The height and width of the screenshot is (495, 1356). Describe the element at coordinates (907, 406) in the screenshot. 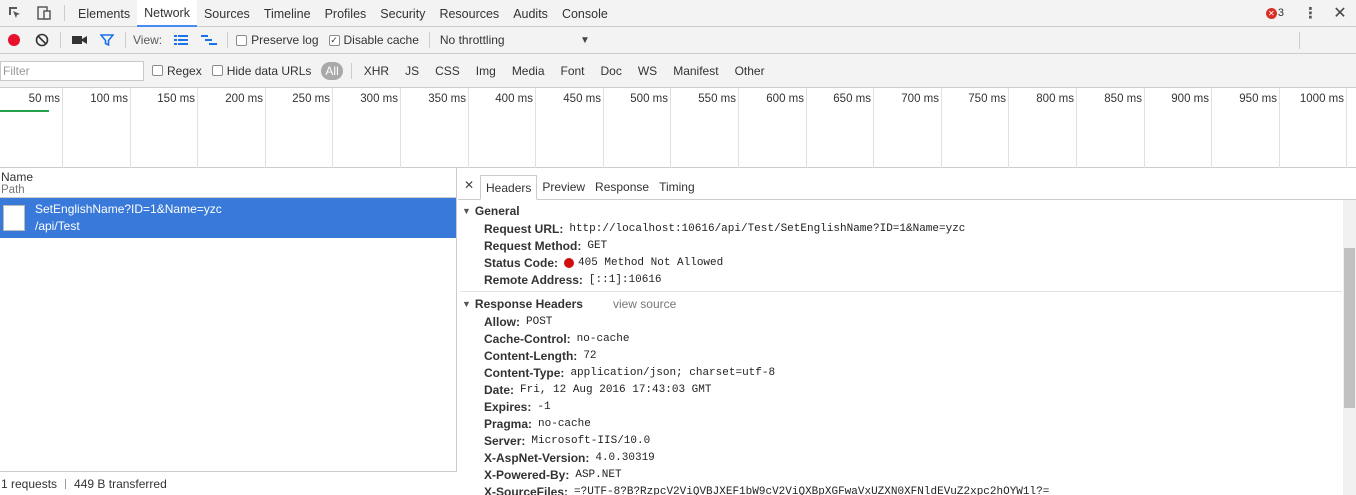

I see `header-row: Expires: -1` at that location.